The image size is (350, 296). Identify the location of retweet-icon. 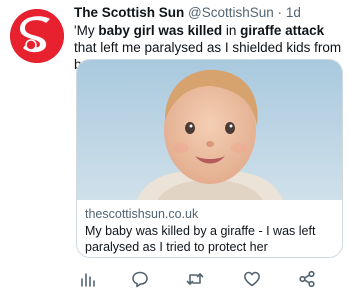
(195, 279).